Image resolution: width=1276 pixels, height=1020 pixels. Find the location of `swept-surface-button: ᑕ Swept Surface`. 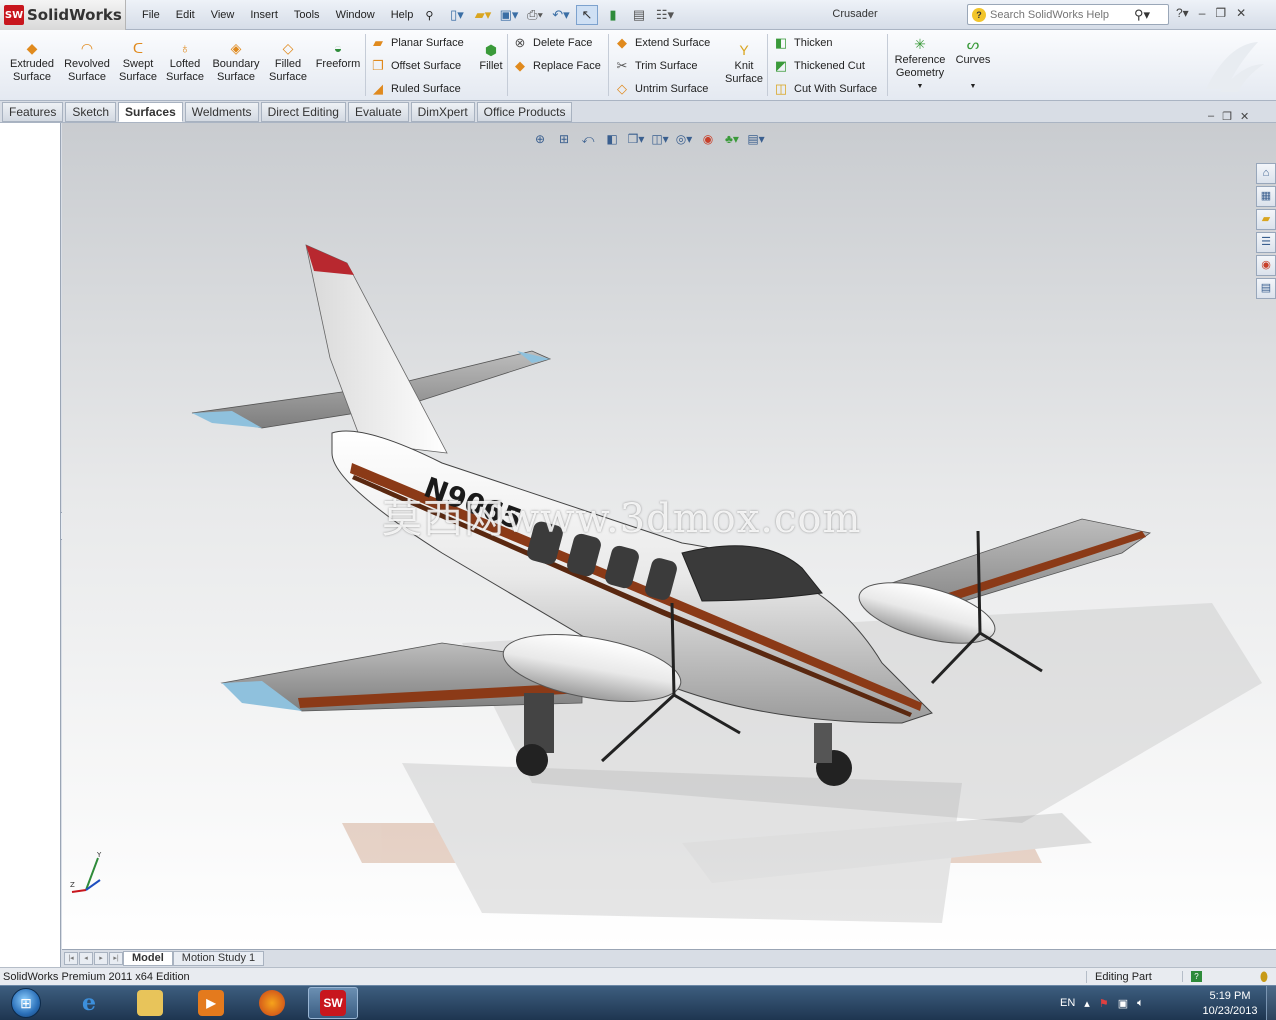

swept-surface-button: ᑕ Swept Surface is located at coordinates (138, 62).